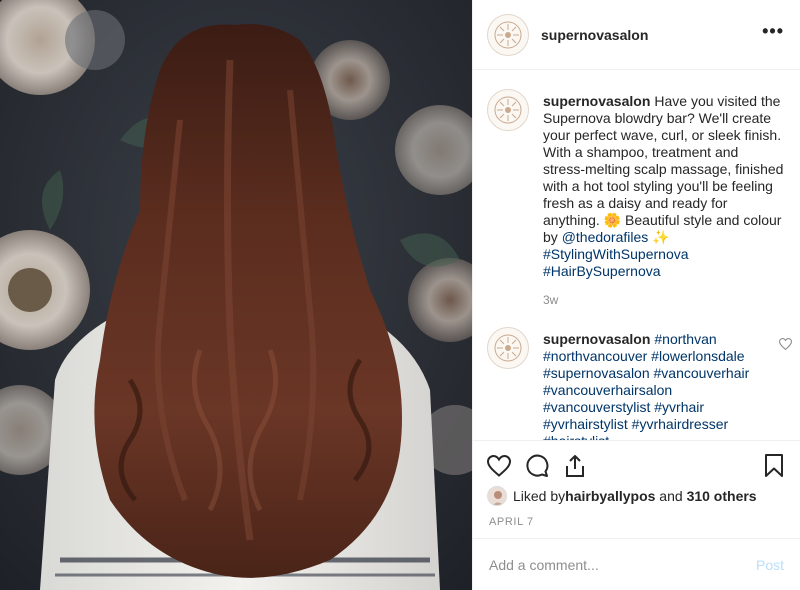  What do you see at coordinates (539, 496) in the screenshot?
I see `likes-prefix: Liked by` at bounding box center [539, 496].